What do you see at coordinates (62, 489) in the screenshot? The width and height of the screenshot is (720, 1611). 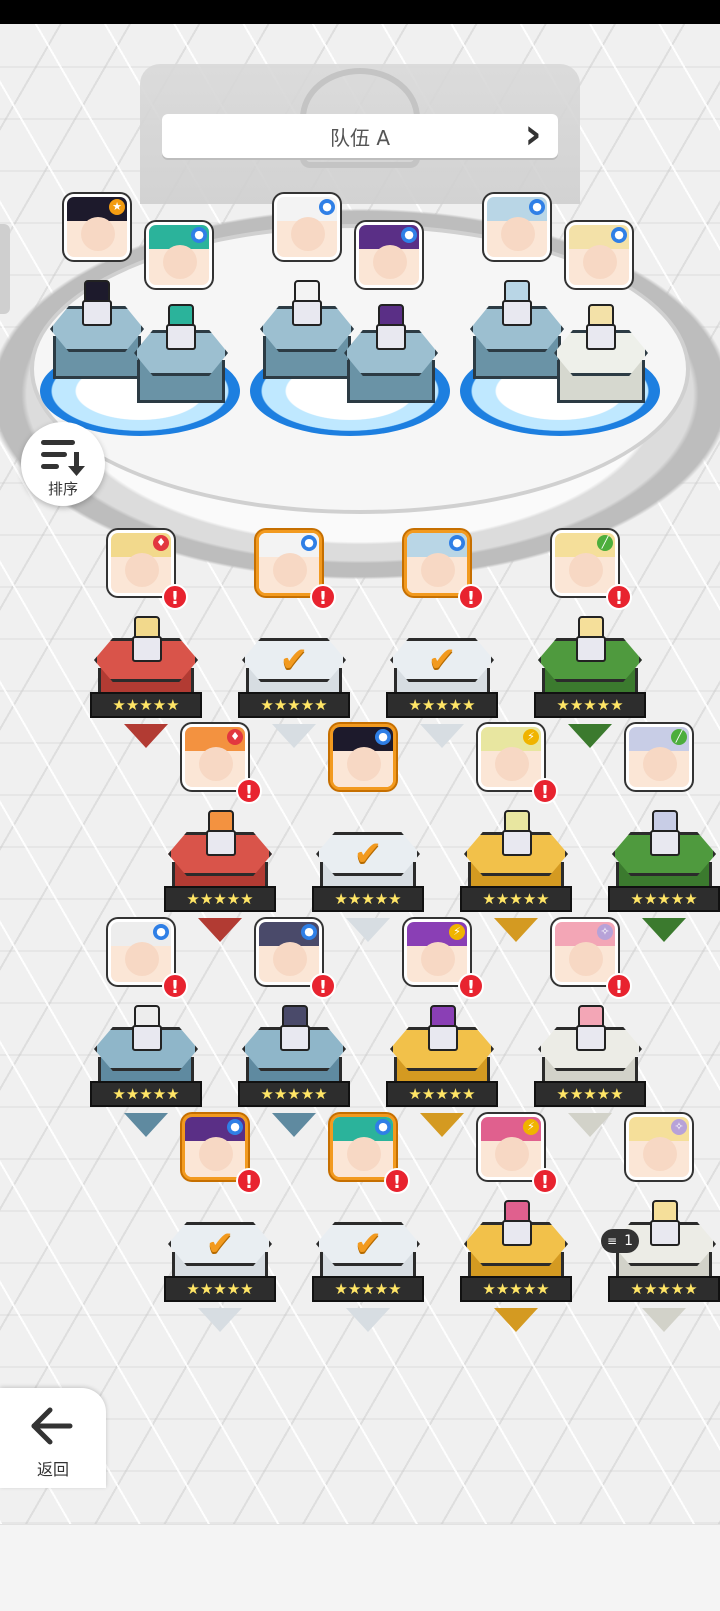 I see `sort-label: 排序` at bounding box center [62, 489].